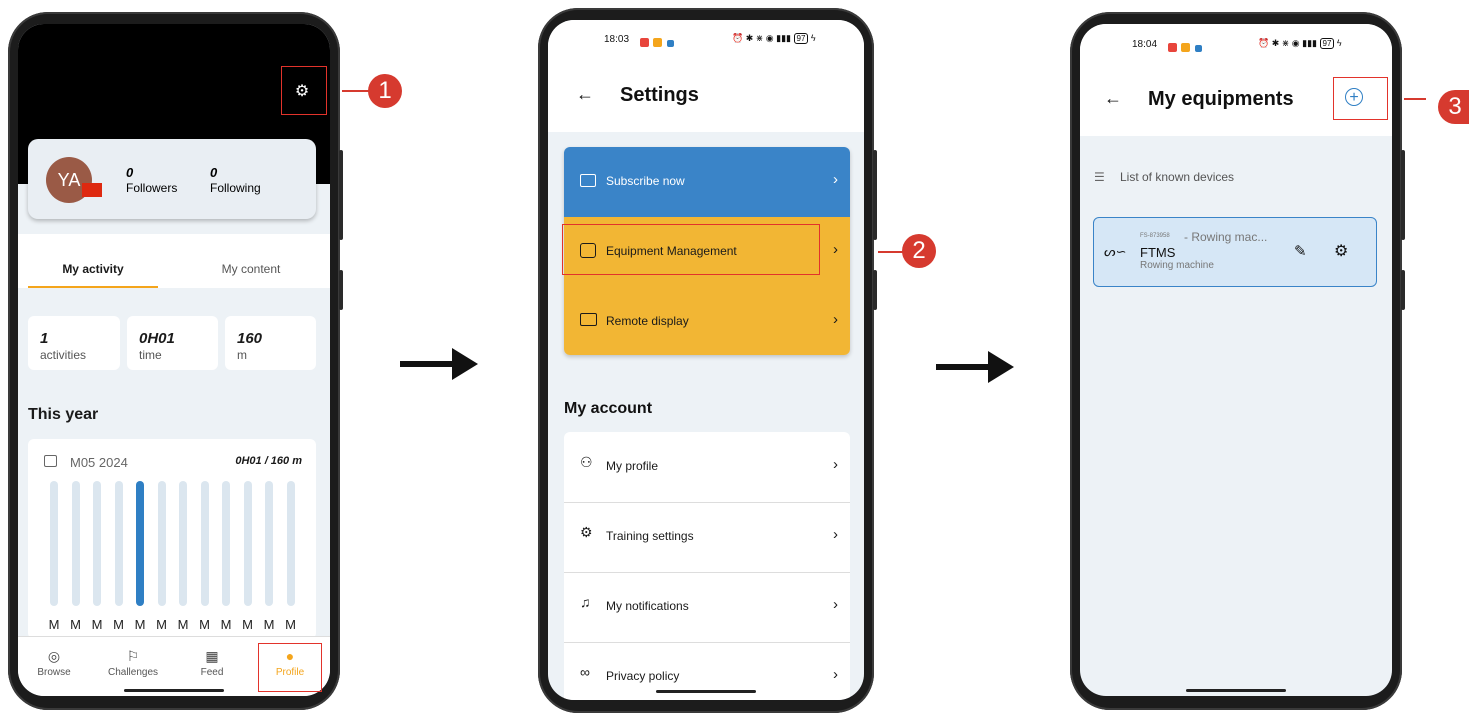  Describe the element at coordinates (270, 343) in the screenshot. I see `stat-distance: 160 m` at that location.